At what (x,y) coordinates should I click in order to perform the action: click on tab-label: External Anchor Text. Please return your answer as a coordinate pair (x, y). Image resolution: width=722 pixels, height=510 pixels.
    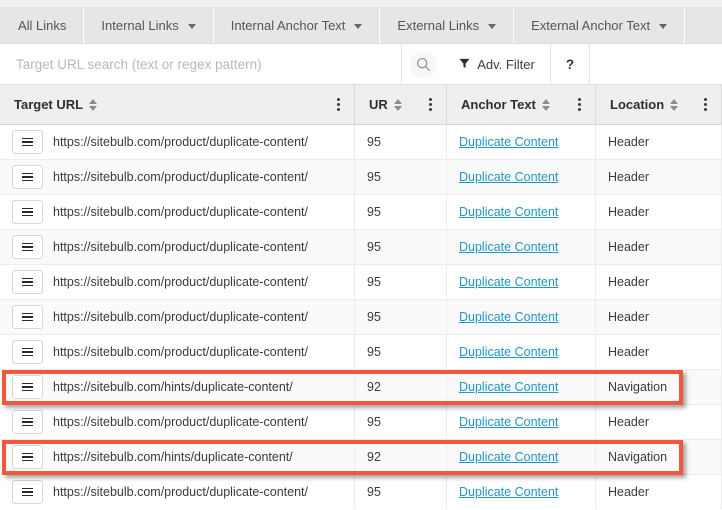
    Looking at the image, I should click on (591, 25).